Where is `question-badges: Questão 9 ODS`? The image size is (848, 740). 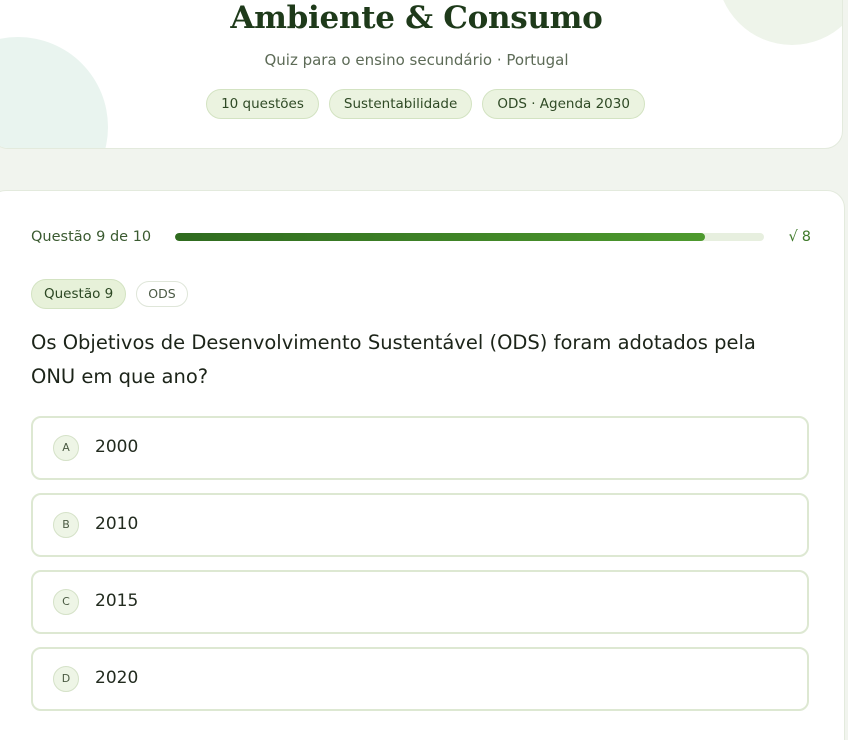
question-badges: Questão 9 ODS is located at coordinates (109, 294).